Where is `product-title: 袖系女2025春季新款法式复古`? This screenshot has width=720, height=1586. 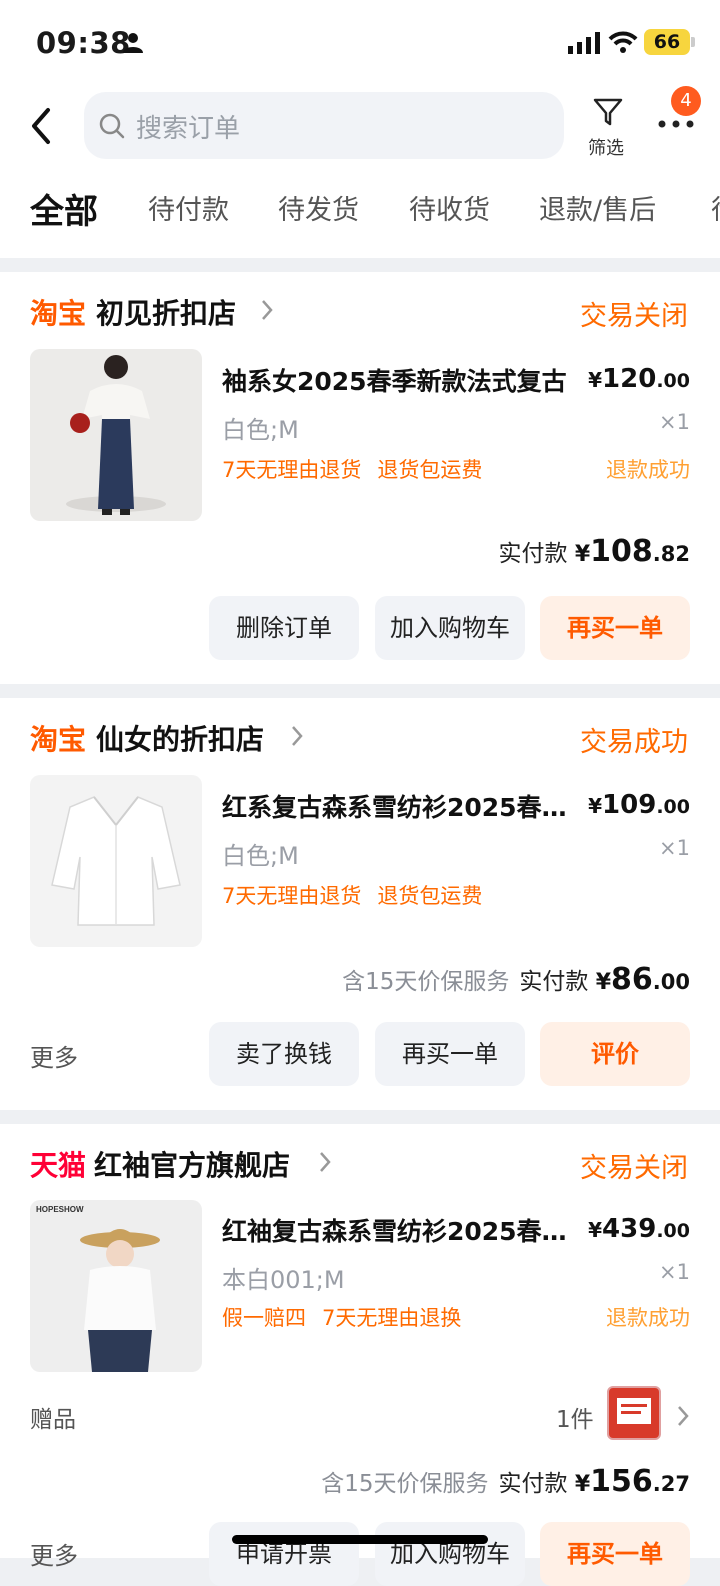
product-title: 袖系女2025春季新款法式复古 is located at coordinates (402, 380).